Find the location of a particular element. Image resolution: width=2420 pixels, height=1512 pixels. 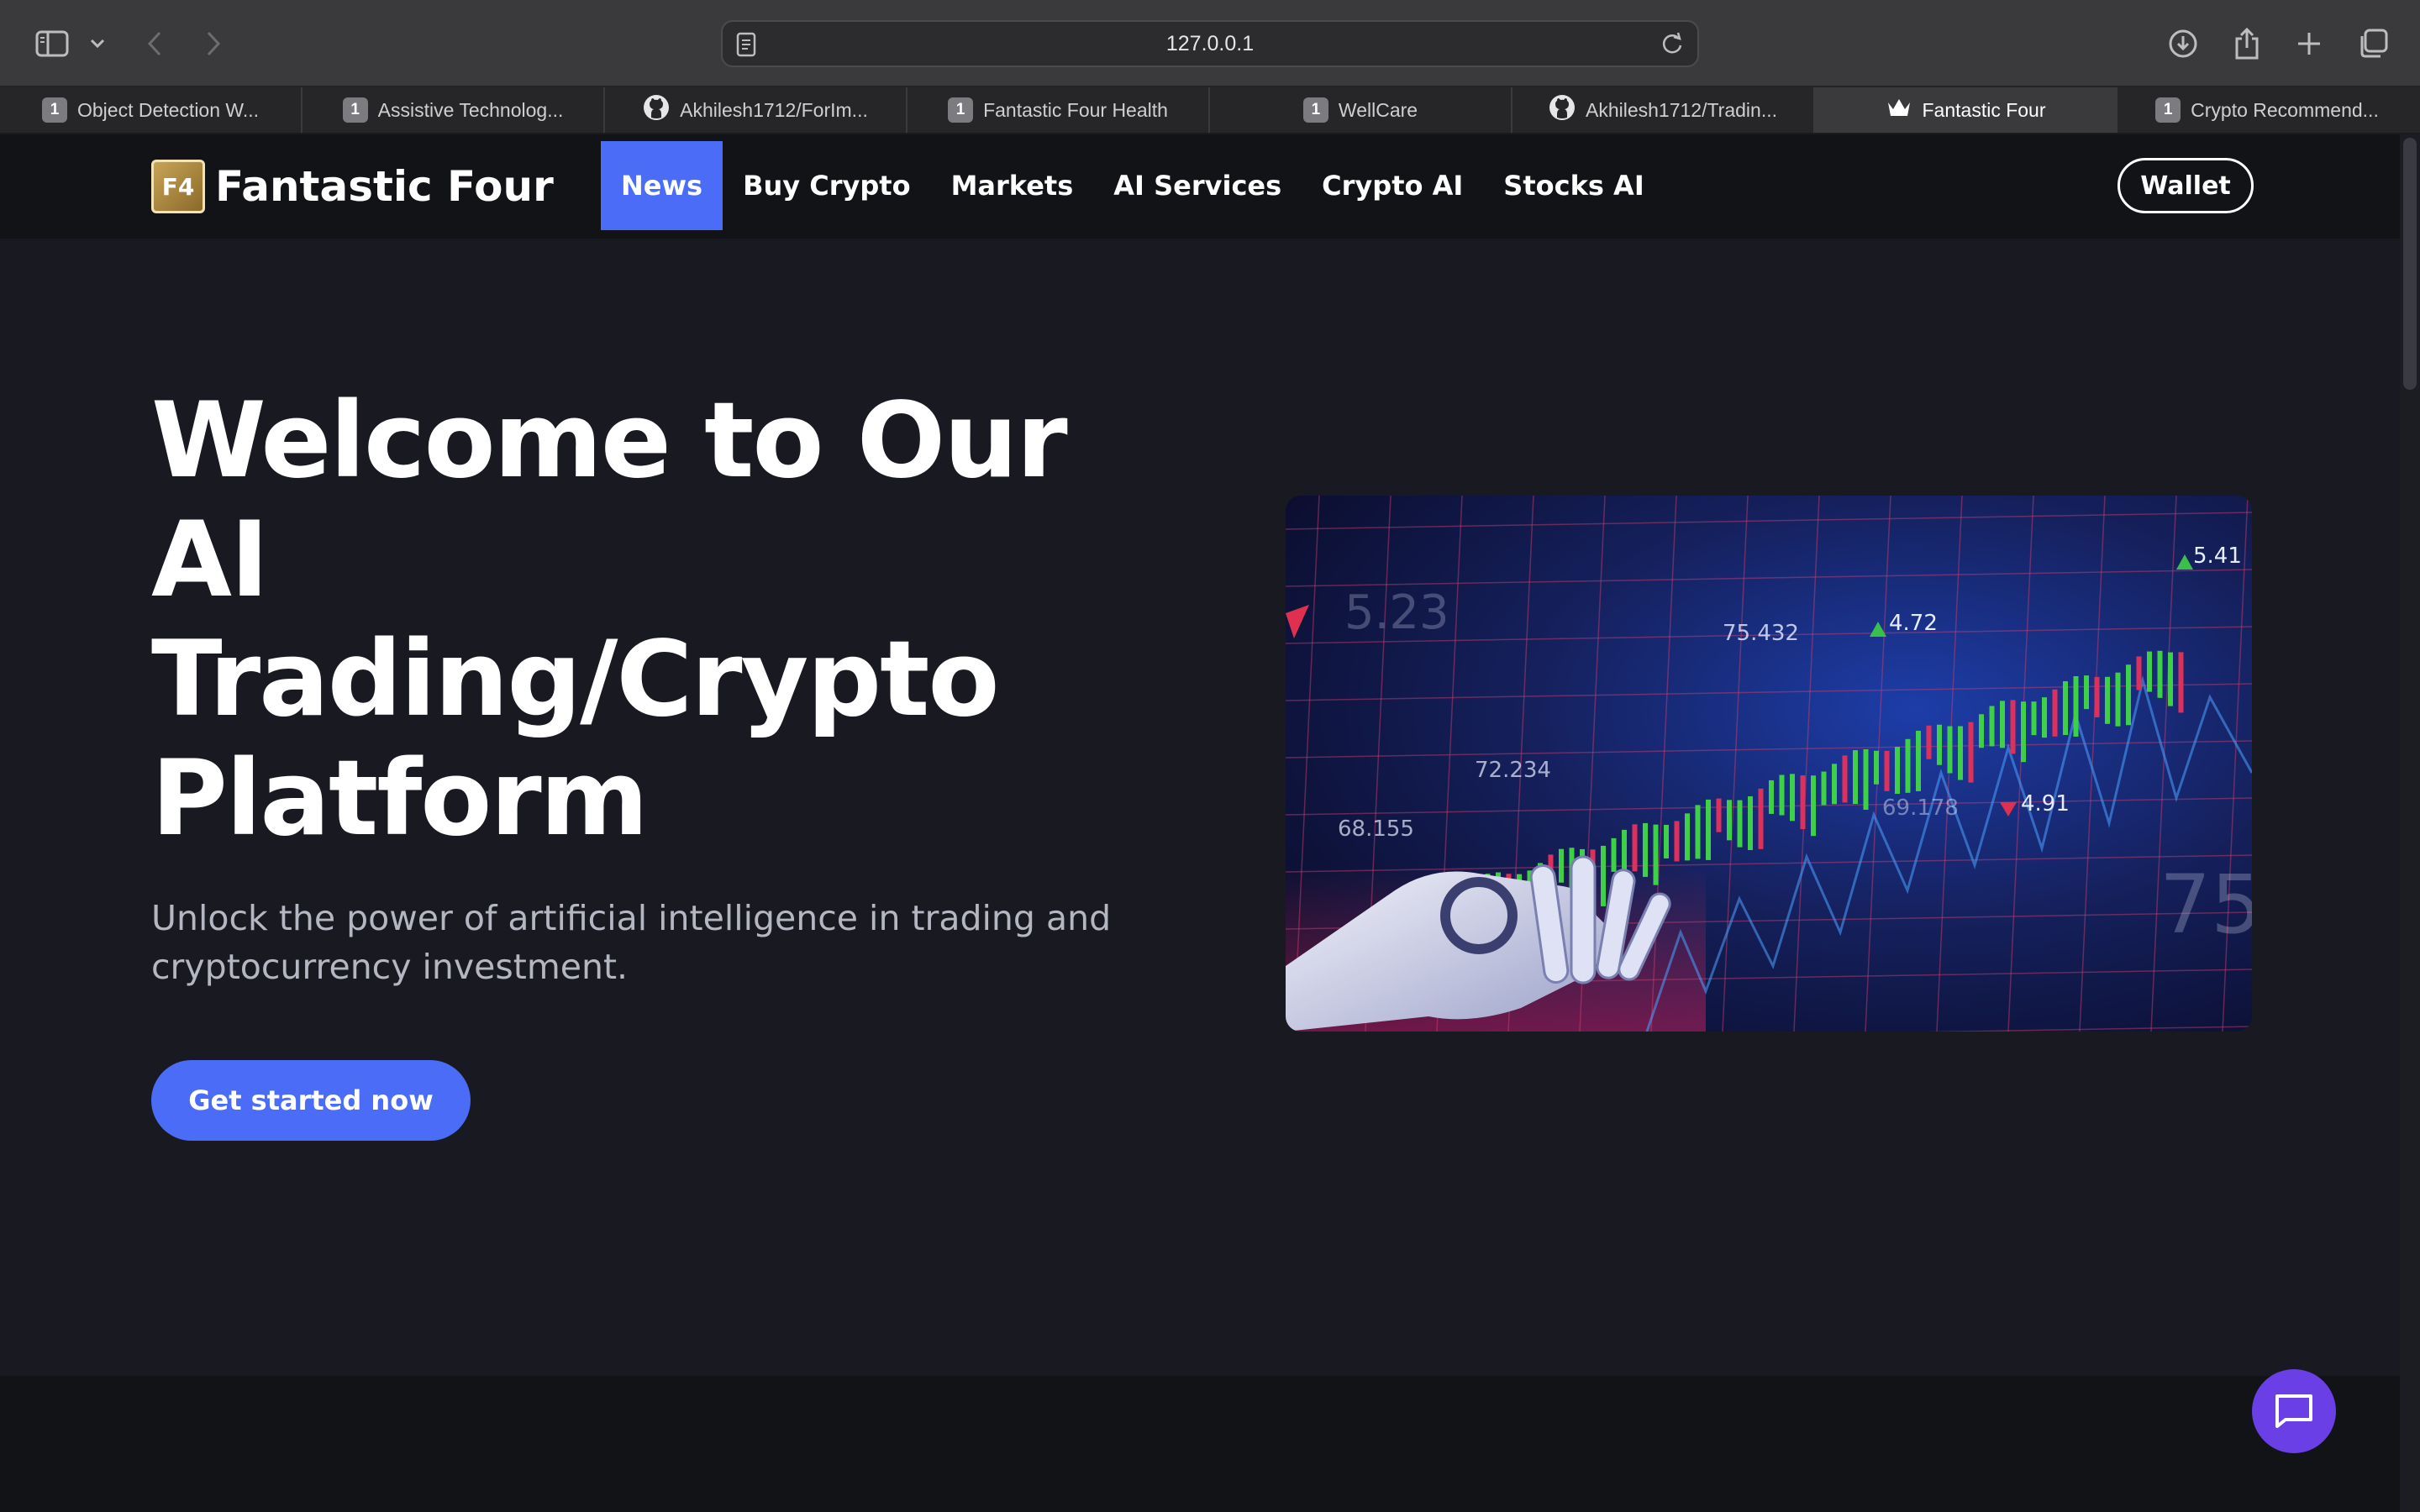

sidebar-toggle-icon is located at coordinates (52, 44).